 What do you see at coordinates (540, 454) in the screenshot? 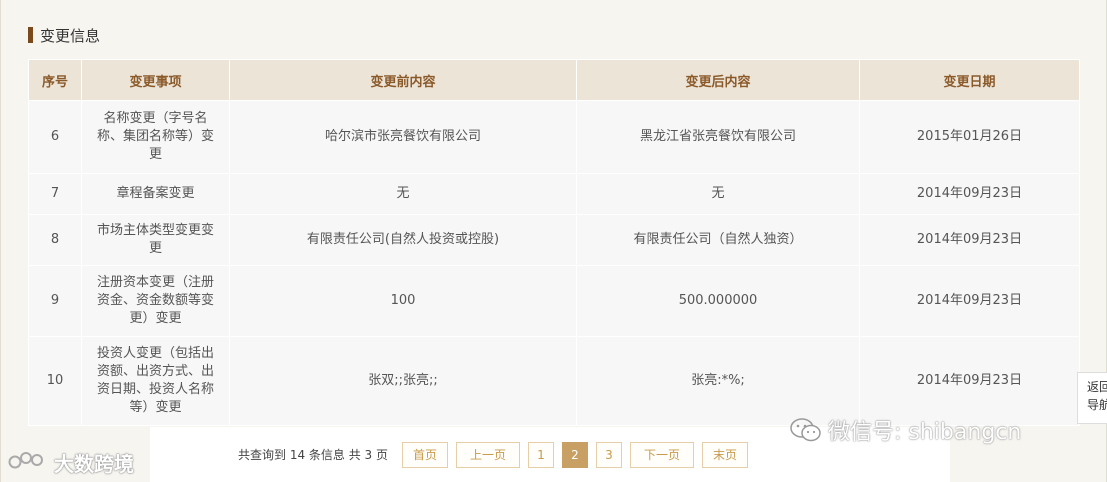
I see `page-1-button: 1` at bounding box center [540, 454].